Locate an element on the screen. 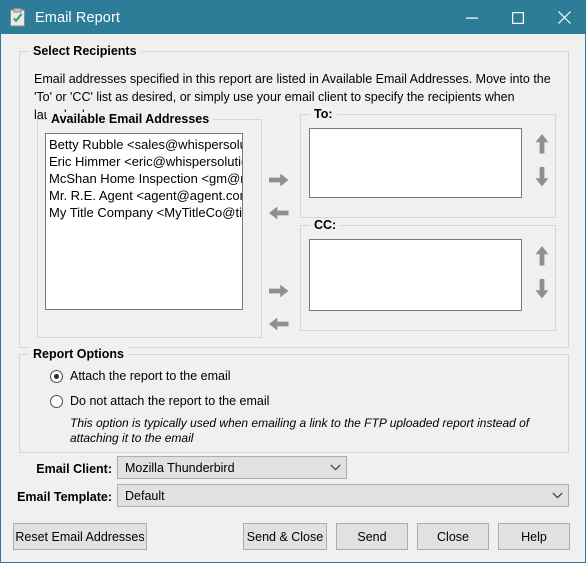 This screenshot has width=586, height=563. report-options-legend: Report Options is located at coordinates (78, 354).